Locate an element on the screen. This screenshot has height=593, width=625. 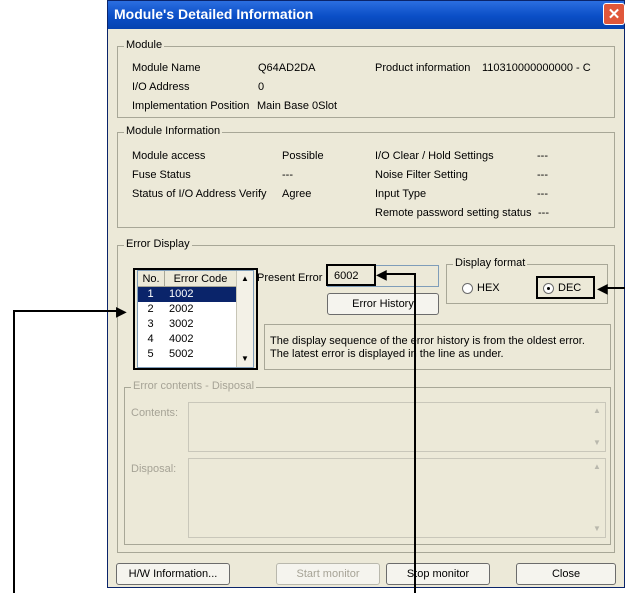
fuse-status-value: --- is located at coordinates (287, 175).